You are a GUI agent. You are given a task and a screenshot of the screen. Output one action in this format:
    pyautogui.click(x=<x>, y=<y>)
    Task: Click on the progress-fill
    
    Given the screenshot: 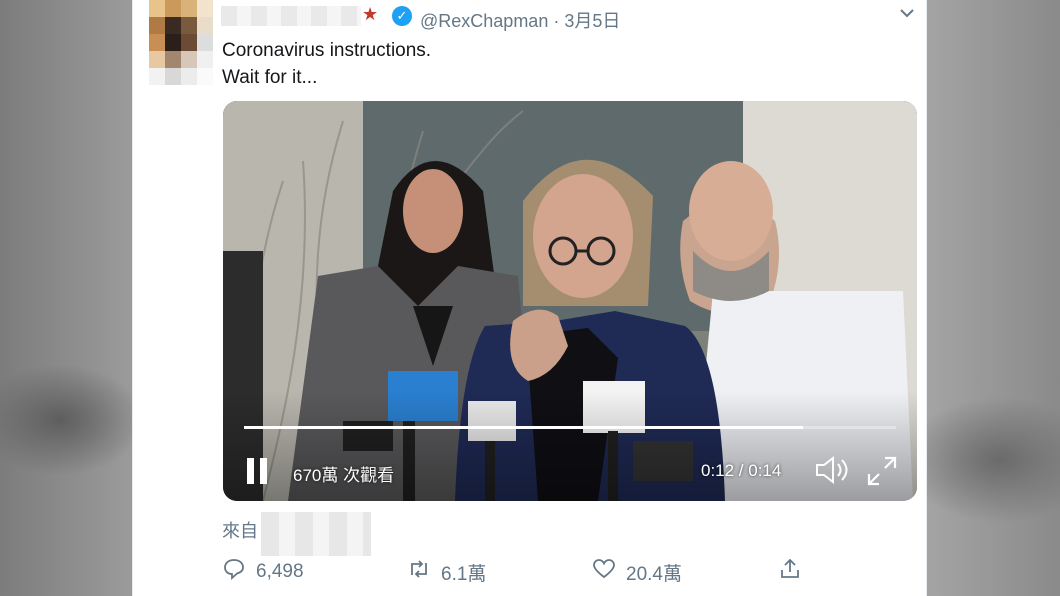 What is the action you would take?
    pyautogui.click(x=523, y=427)
    